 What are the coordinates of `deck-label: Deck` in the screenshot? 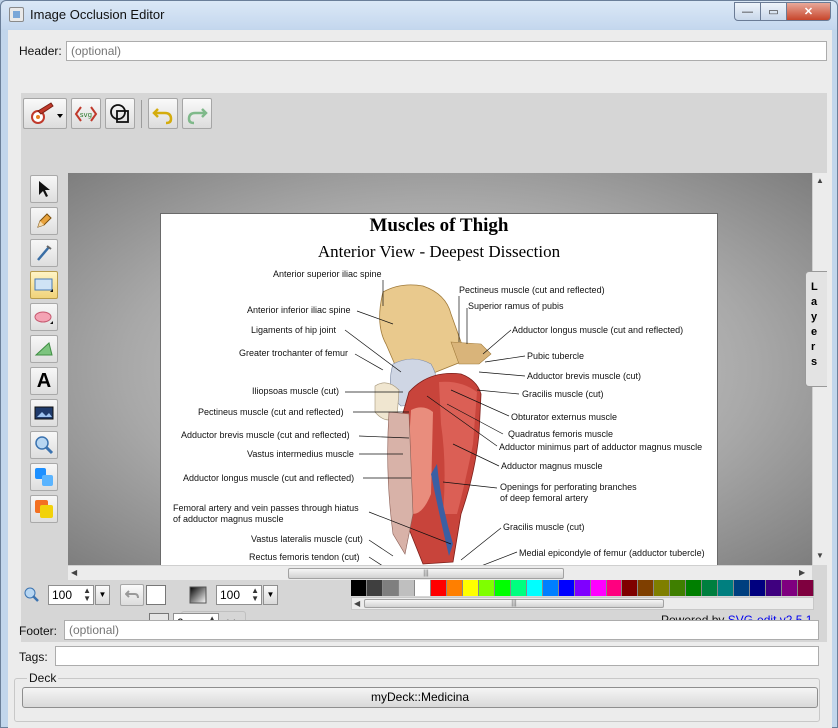 It's located at (43, 678).